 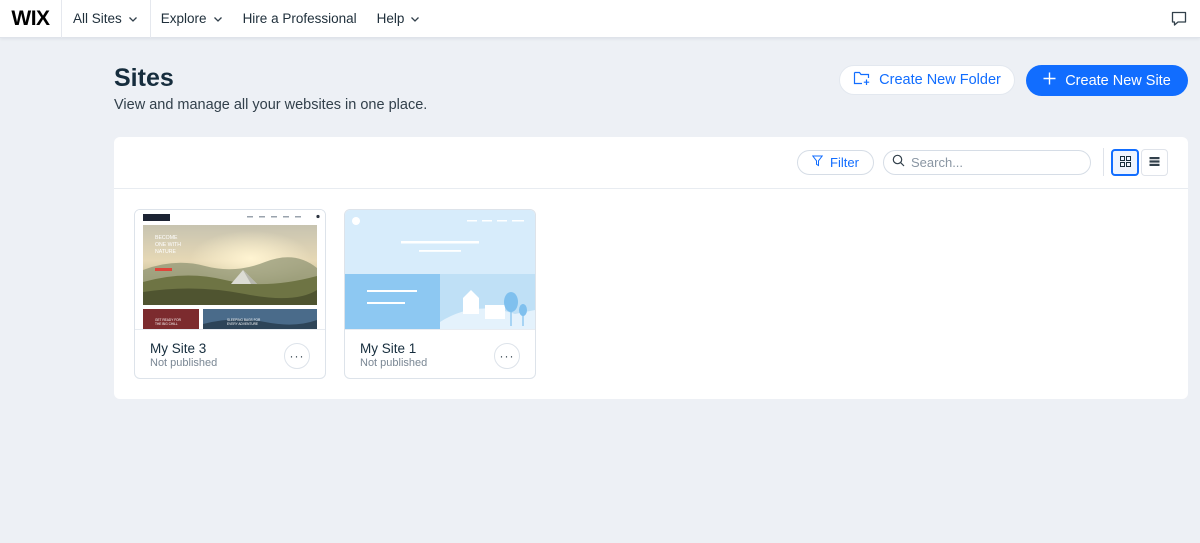 I want to click on wix-logo: WIX, so click(x=31, y=19).